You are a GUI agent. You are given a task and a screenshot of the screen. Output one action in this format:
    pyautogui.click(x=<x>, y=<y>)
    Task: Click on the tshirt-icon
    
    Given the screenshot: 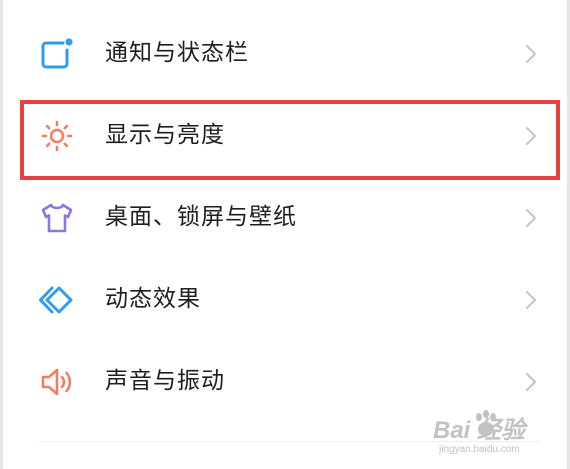 What is the action you would take?
    pyautogui.click(x=57, y=218)
    